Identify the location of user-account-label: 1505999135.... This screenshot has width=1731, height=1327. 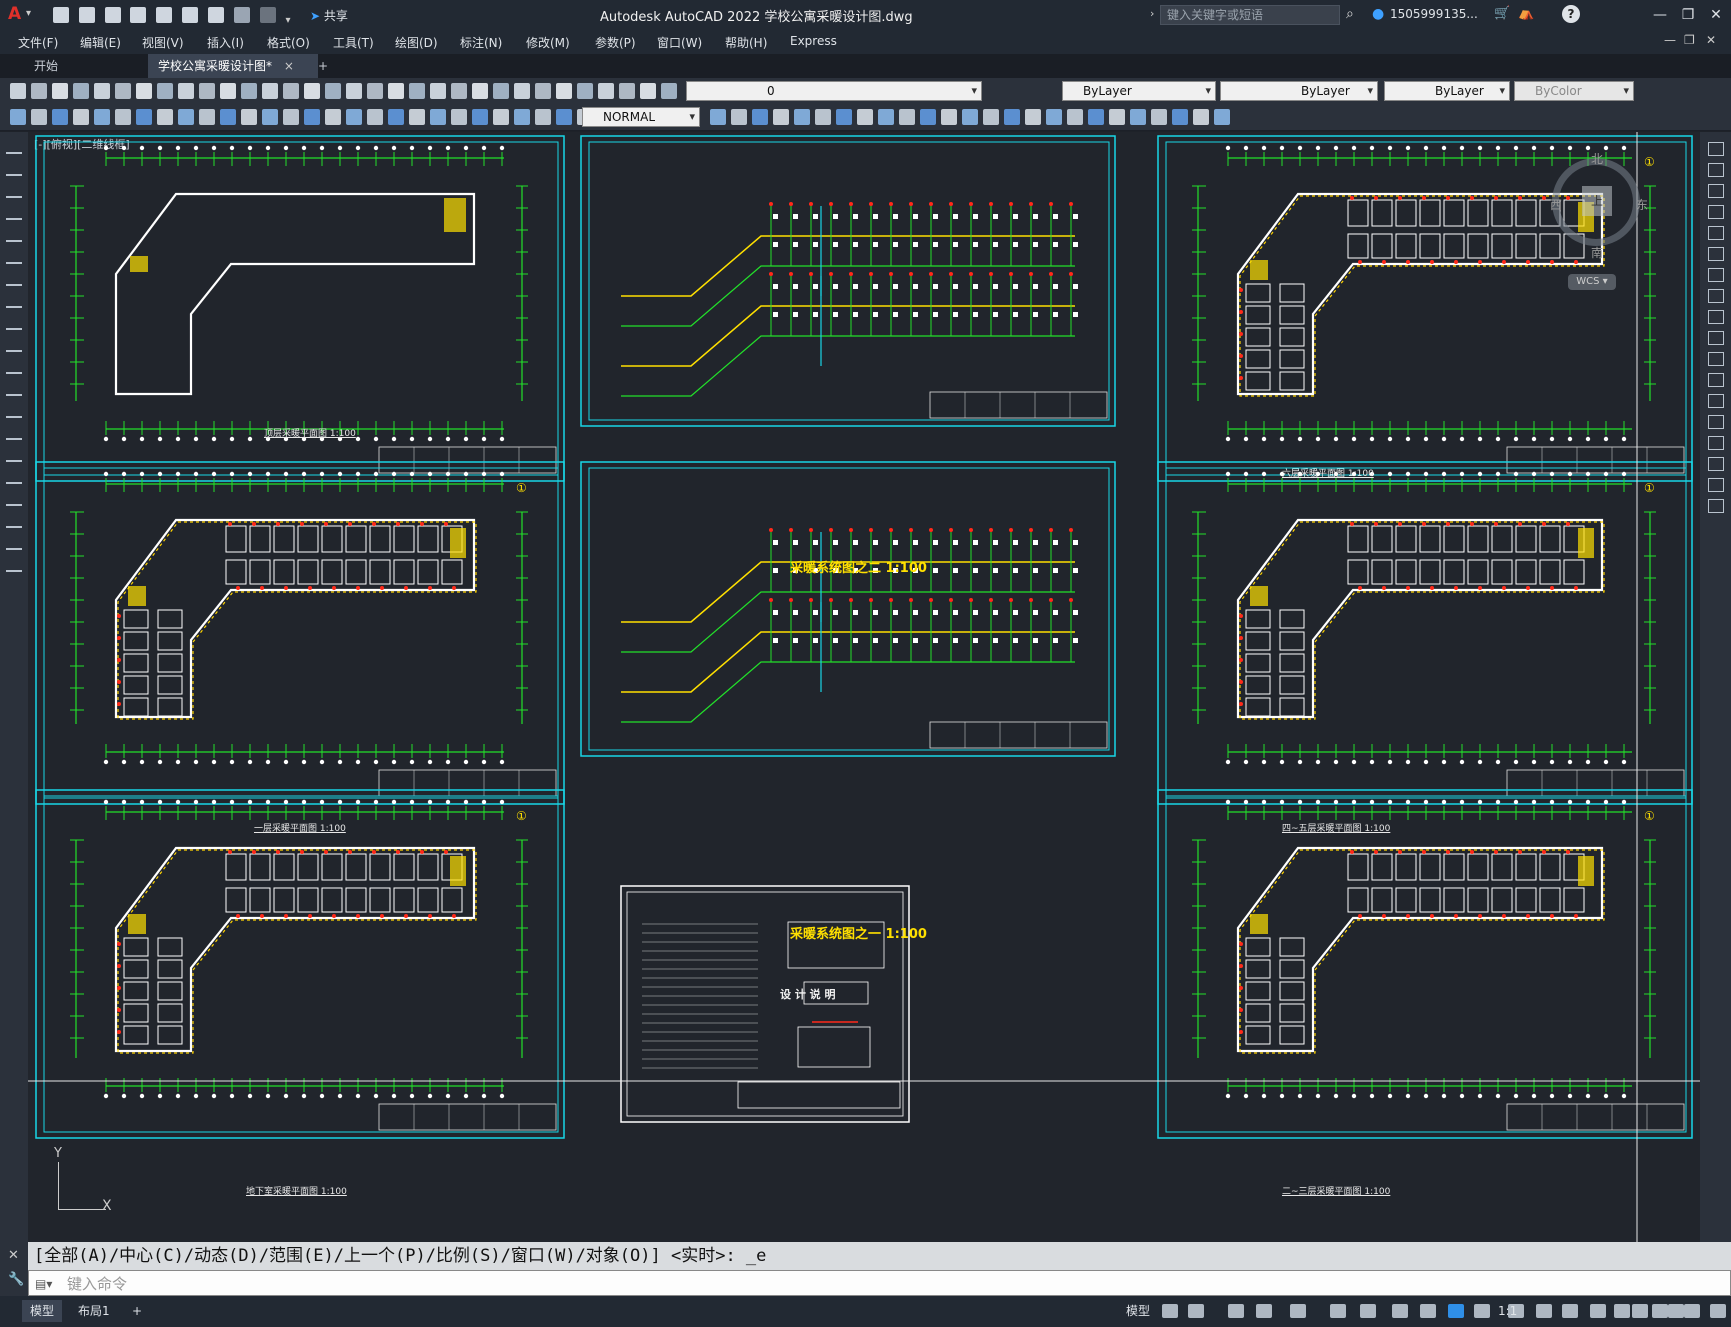
(1434, 14).